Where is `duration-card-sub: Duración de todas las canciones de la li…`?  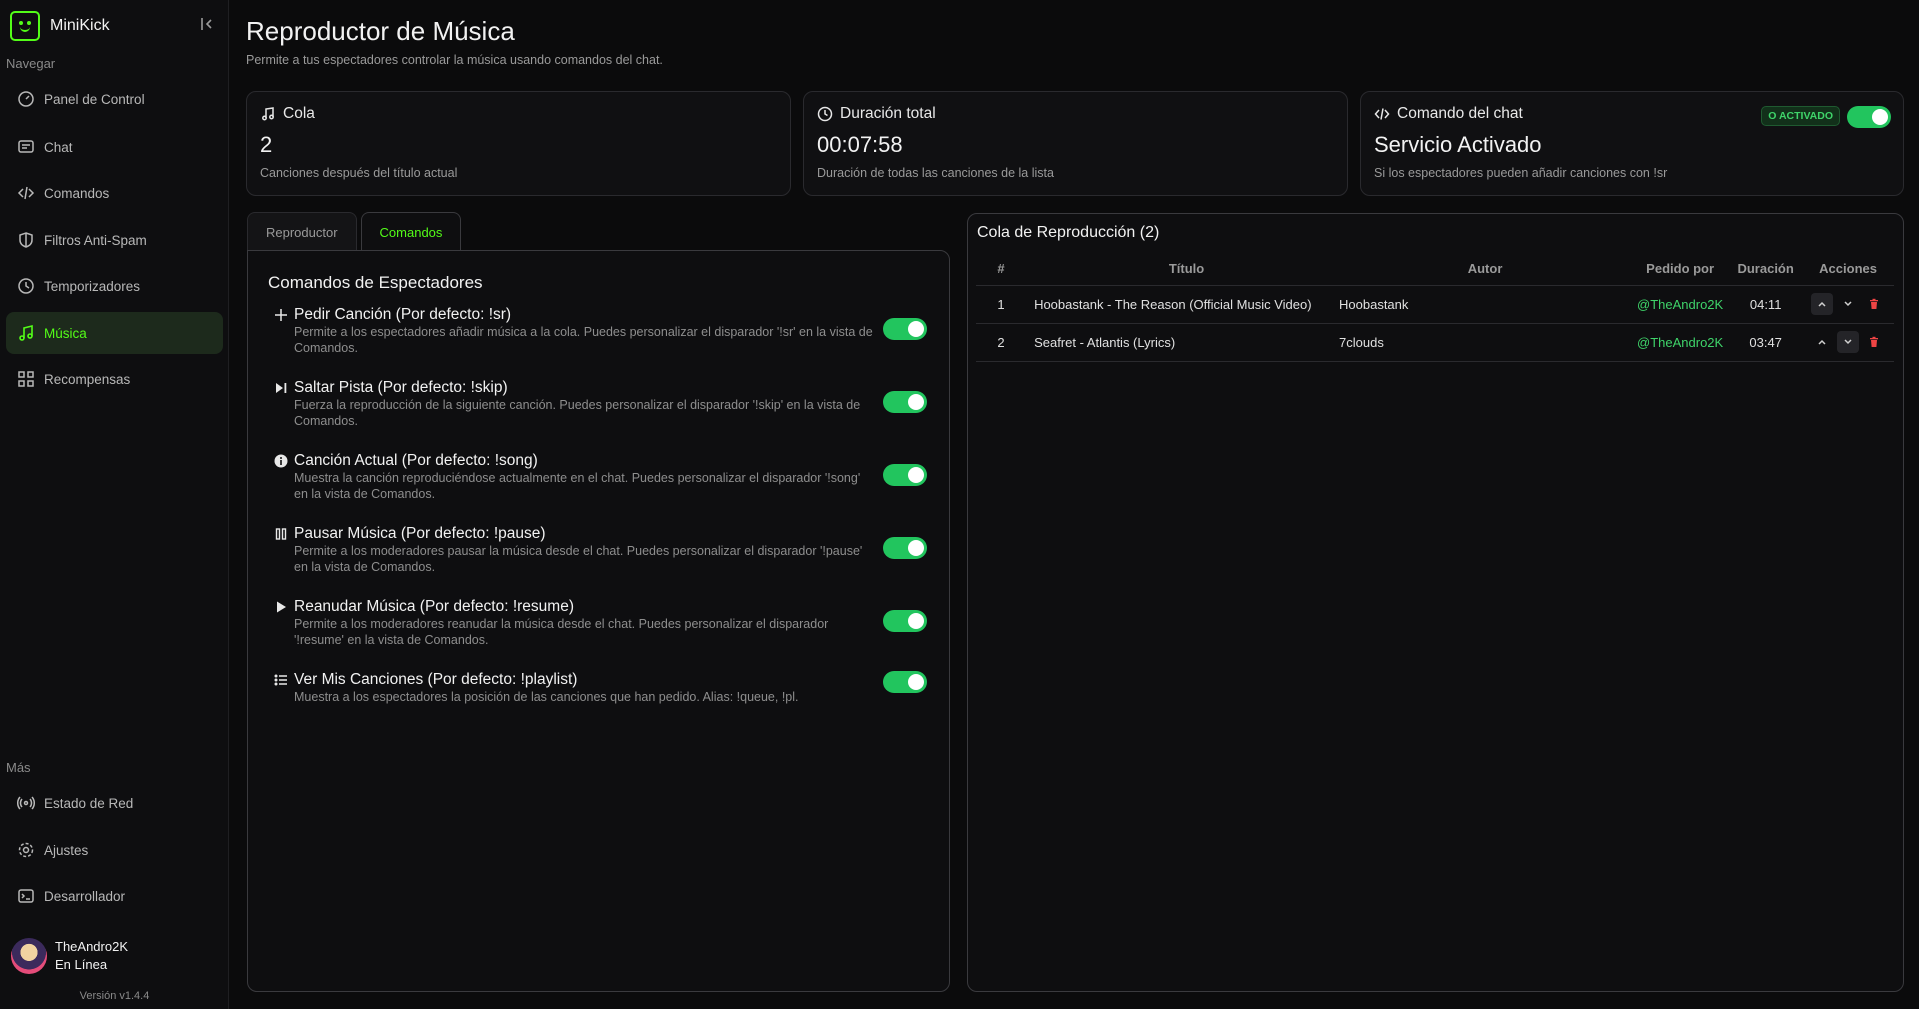
duration-card-sub: Duración de todas las canciones de la li… is located at coordinates (935, 173).